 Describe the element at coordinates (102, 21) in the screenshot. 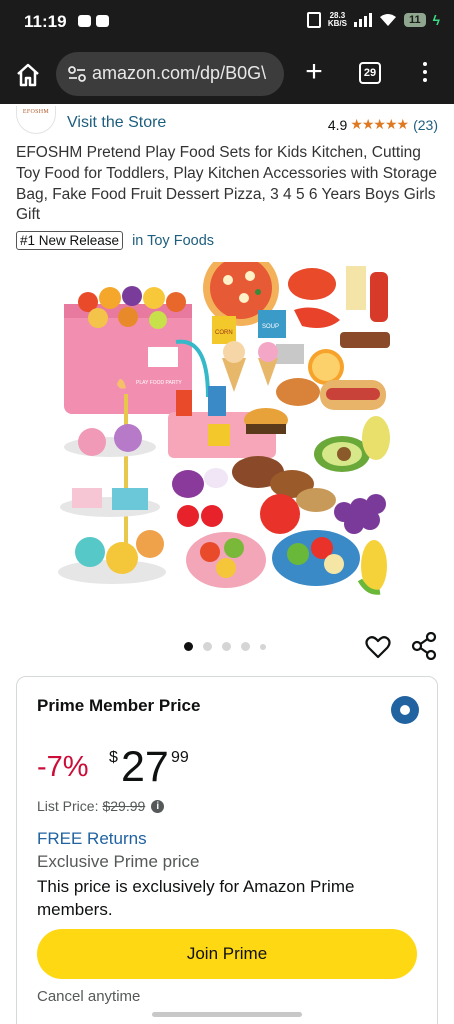

I see `video-icon` at that location.